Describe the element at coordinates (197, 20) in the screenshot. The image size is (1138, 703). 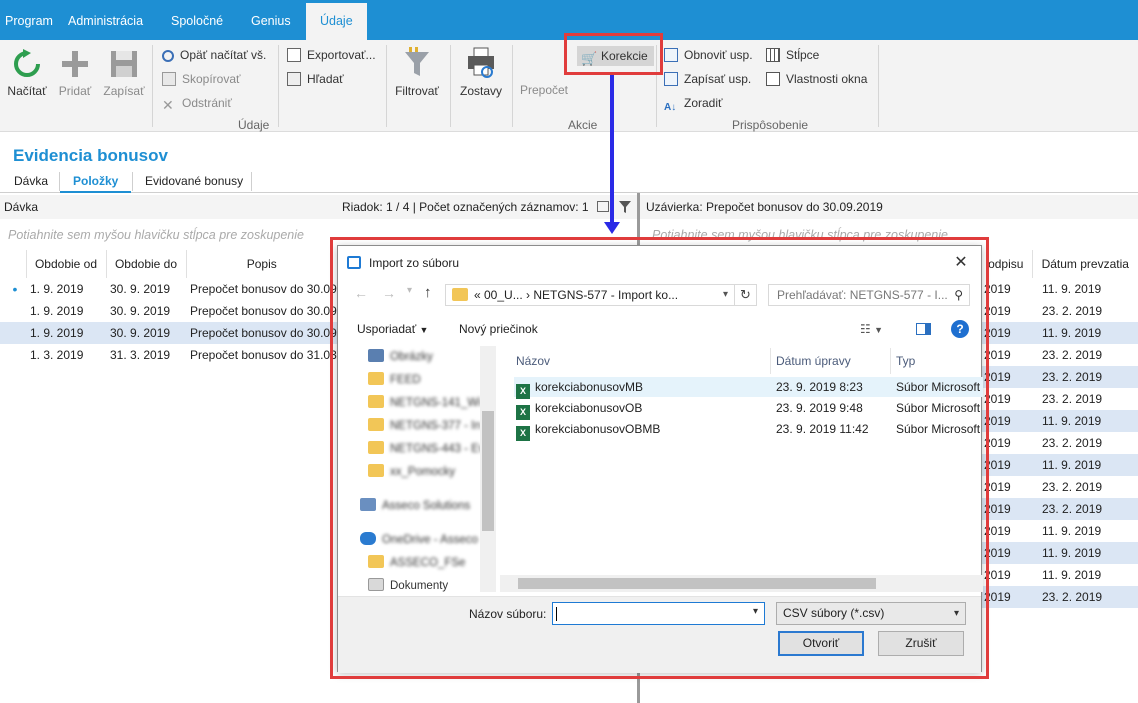
I see `menu-spolocne: Spoločné` at that location.